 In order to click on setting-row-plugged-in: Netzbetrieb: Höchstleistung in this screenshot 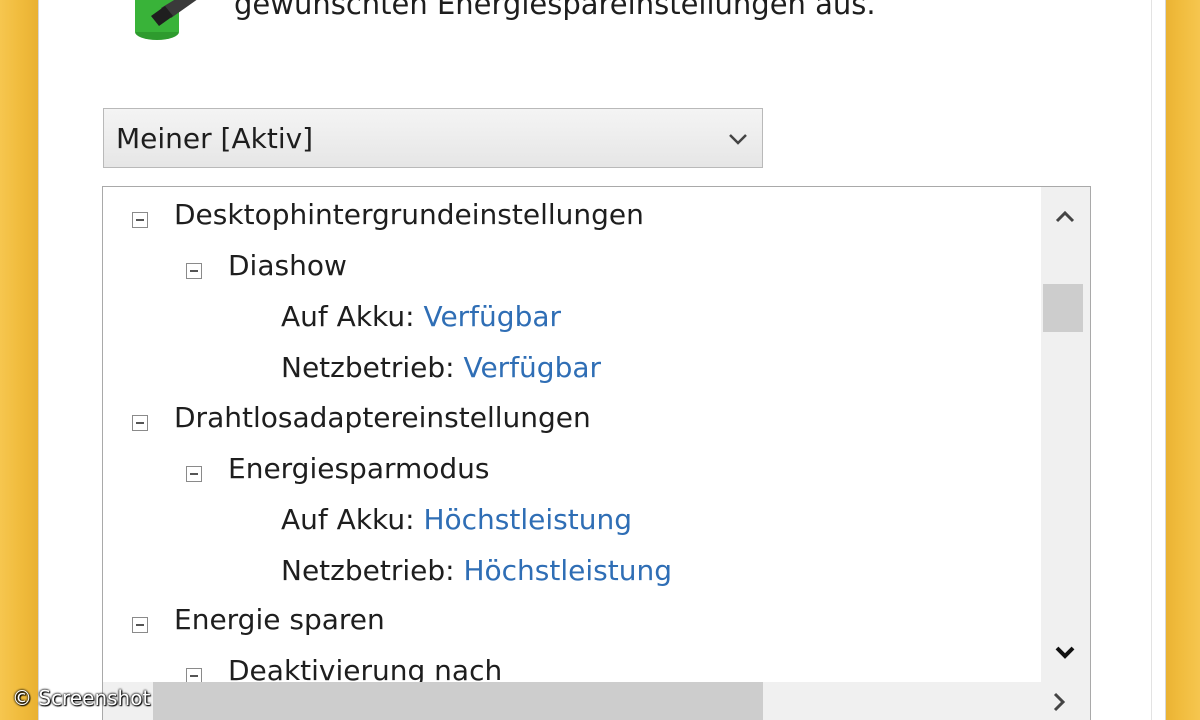, I will do `click(476, 571)`.